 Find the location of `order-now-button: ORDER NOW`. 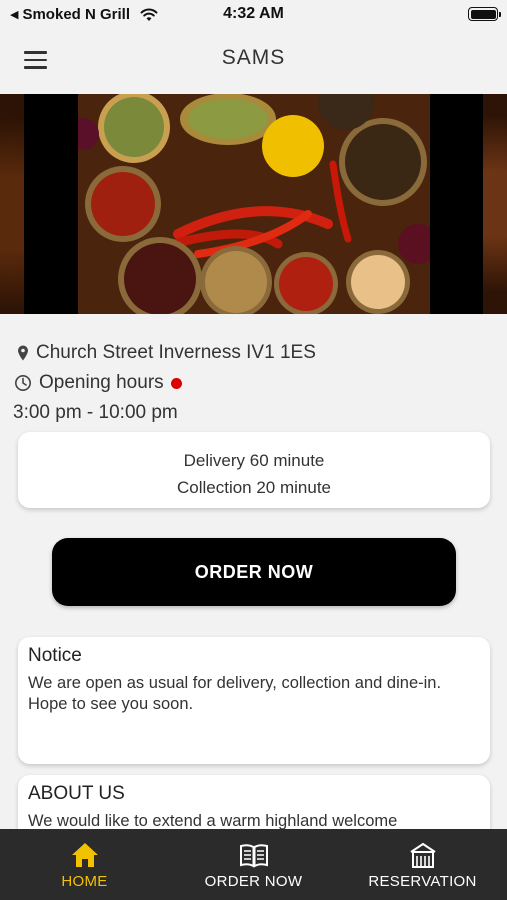

order-now-button: ORDER NOW is located at coordinates (254, 572).